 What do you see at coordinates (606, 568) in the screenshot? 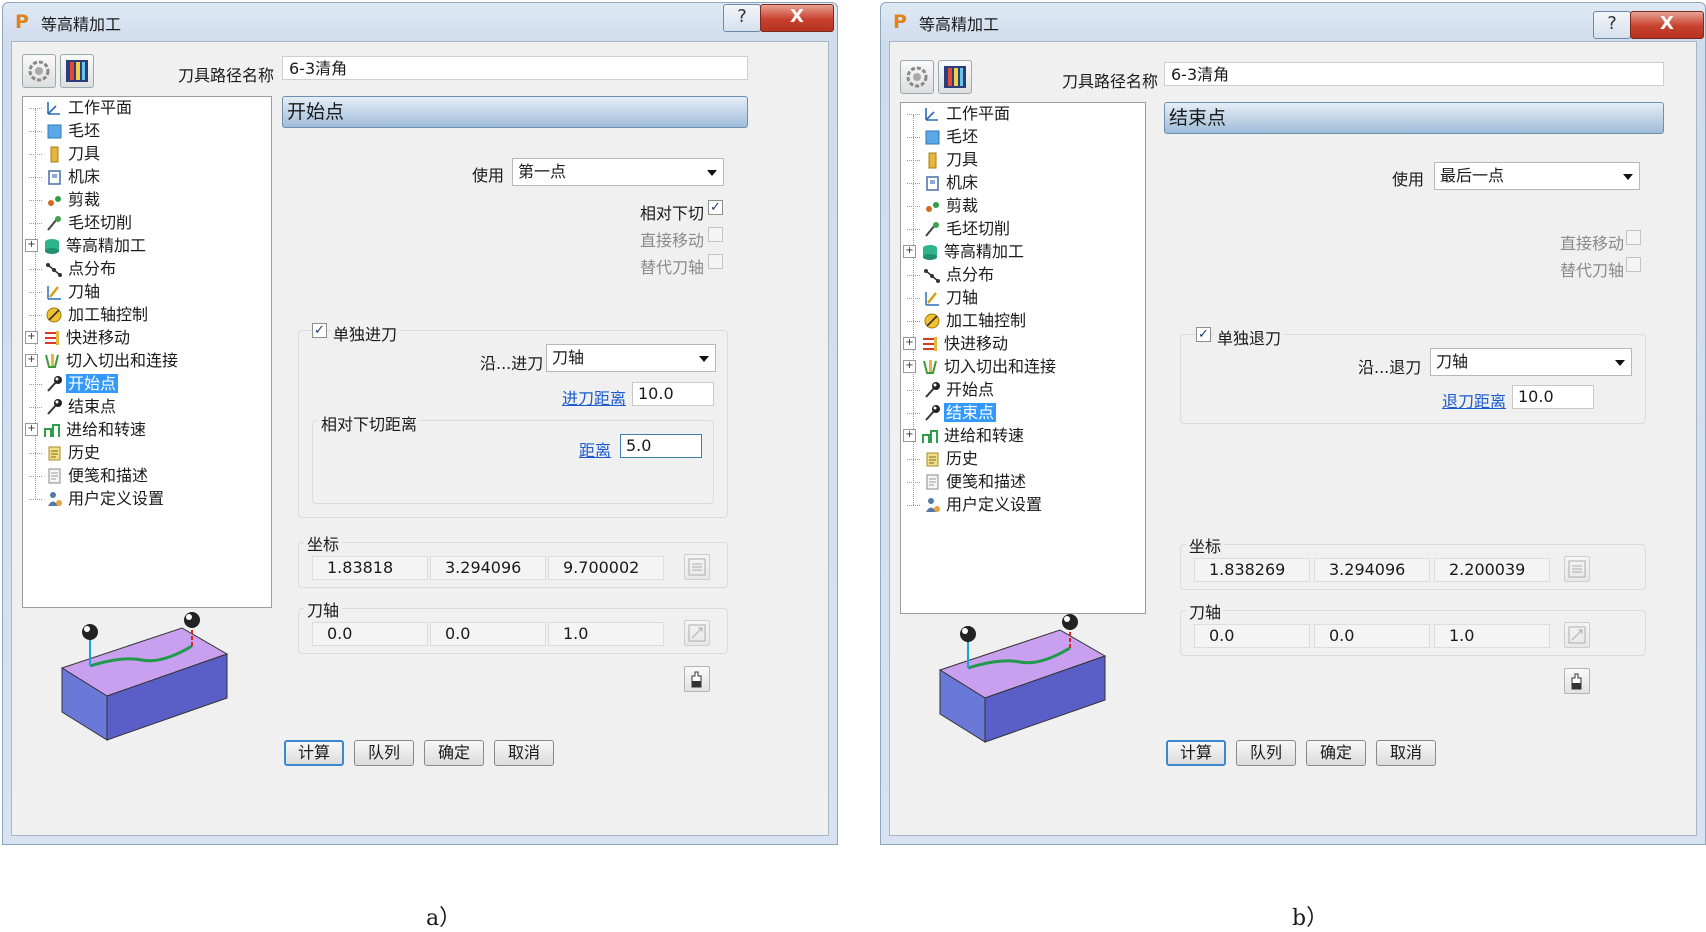
I see `coord-z-field: 9.700002` at bounding box center [606, 568].